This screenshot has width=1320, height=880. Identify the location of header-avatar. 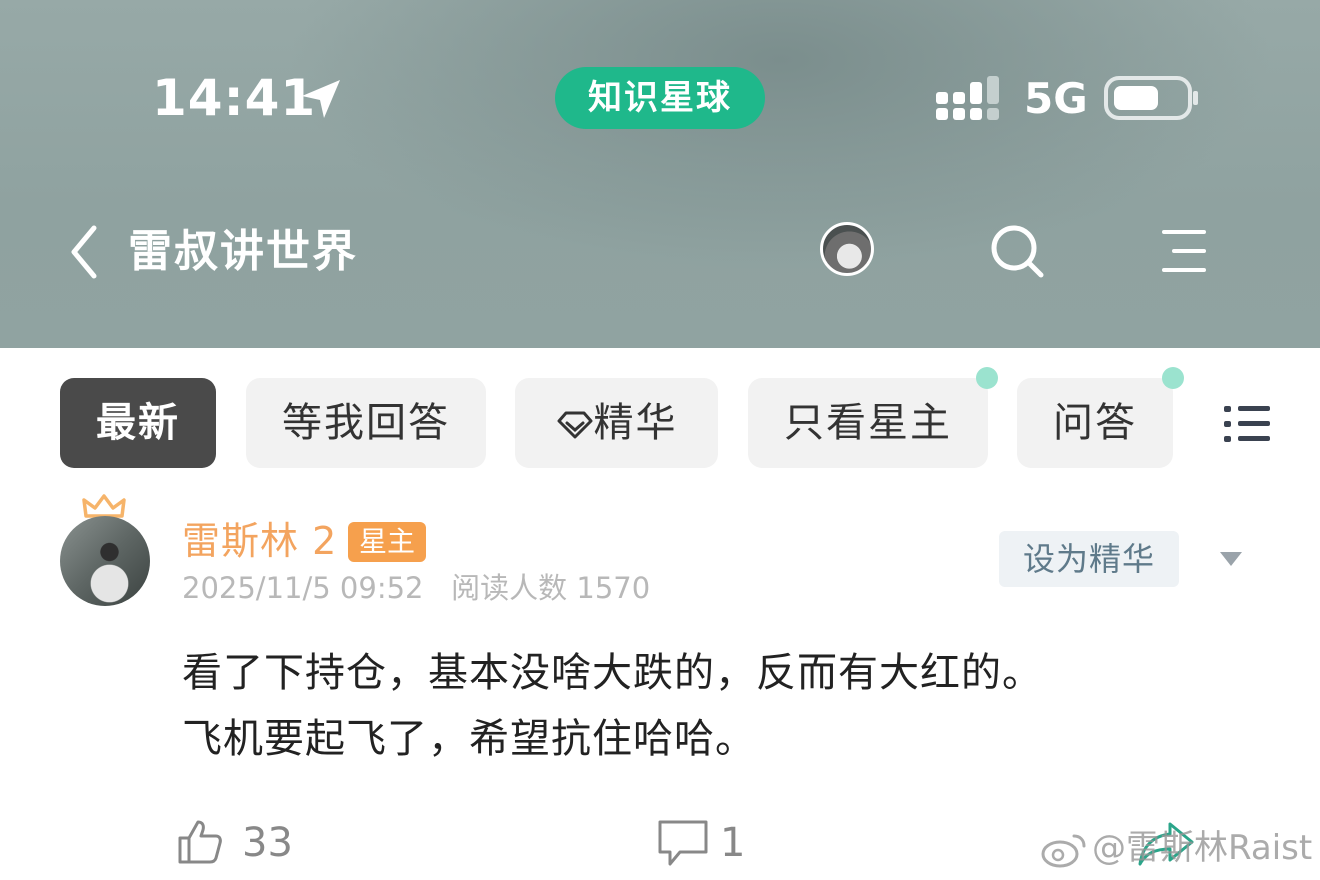
(847, 249).